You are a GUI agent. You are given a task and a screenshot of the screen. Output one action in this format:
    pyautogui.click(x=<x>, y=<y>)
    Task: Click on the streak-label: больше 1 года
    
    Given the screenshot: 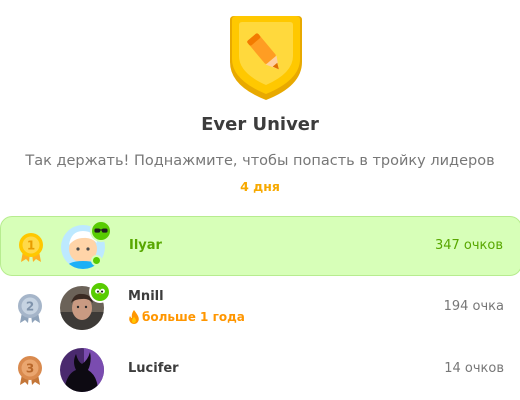 What is the action you would take?
    pyautogui.click(x=186, y=317)
    